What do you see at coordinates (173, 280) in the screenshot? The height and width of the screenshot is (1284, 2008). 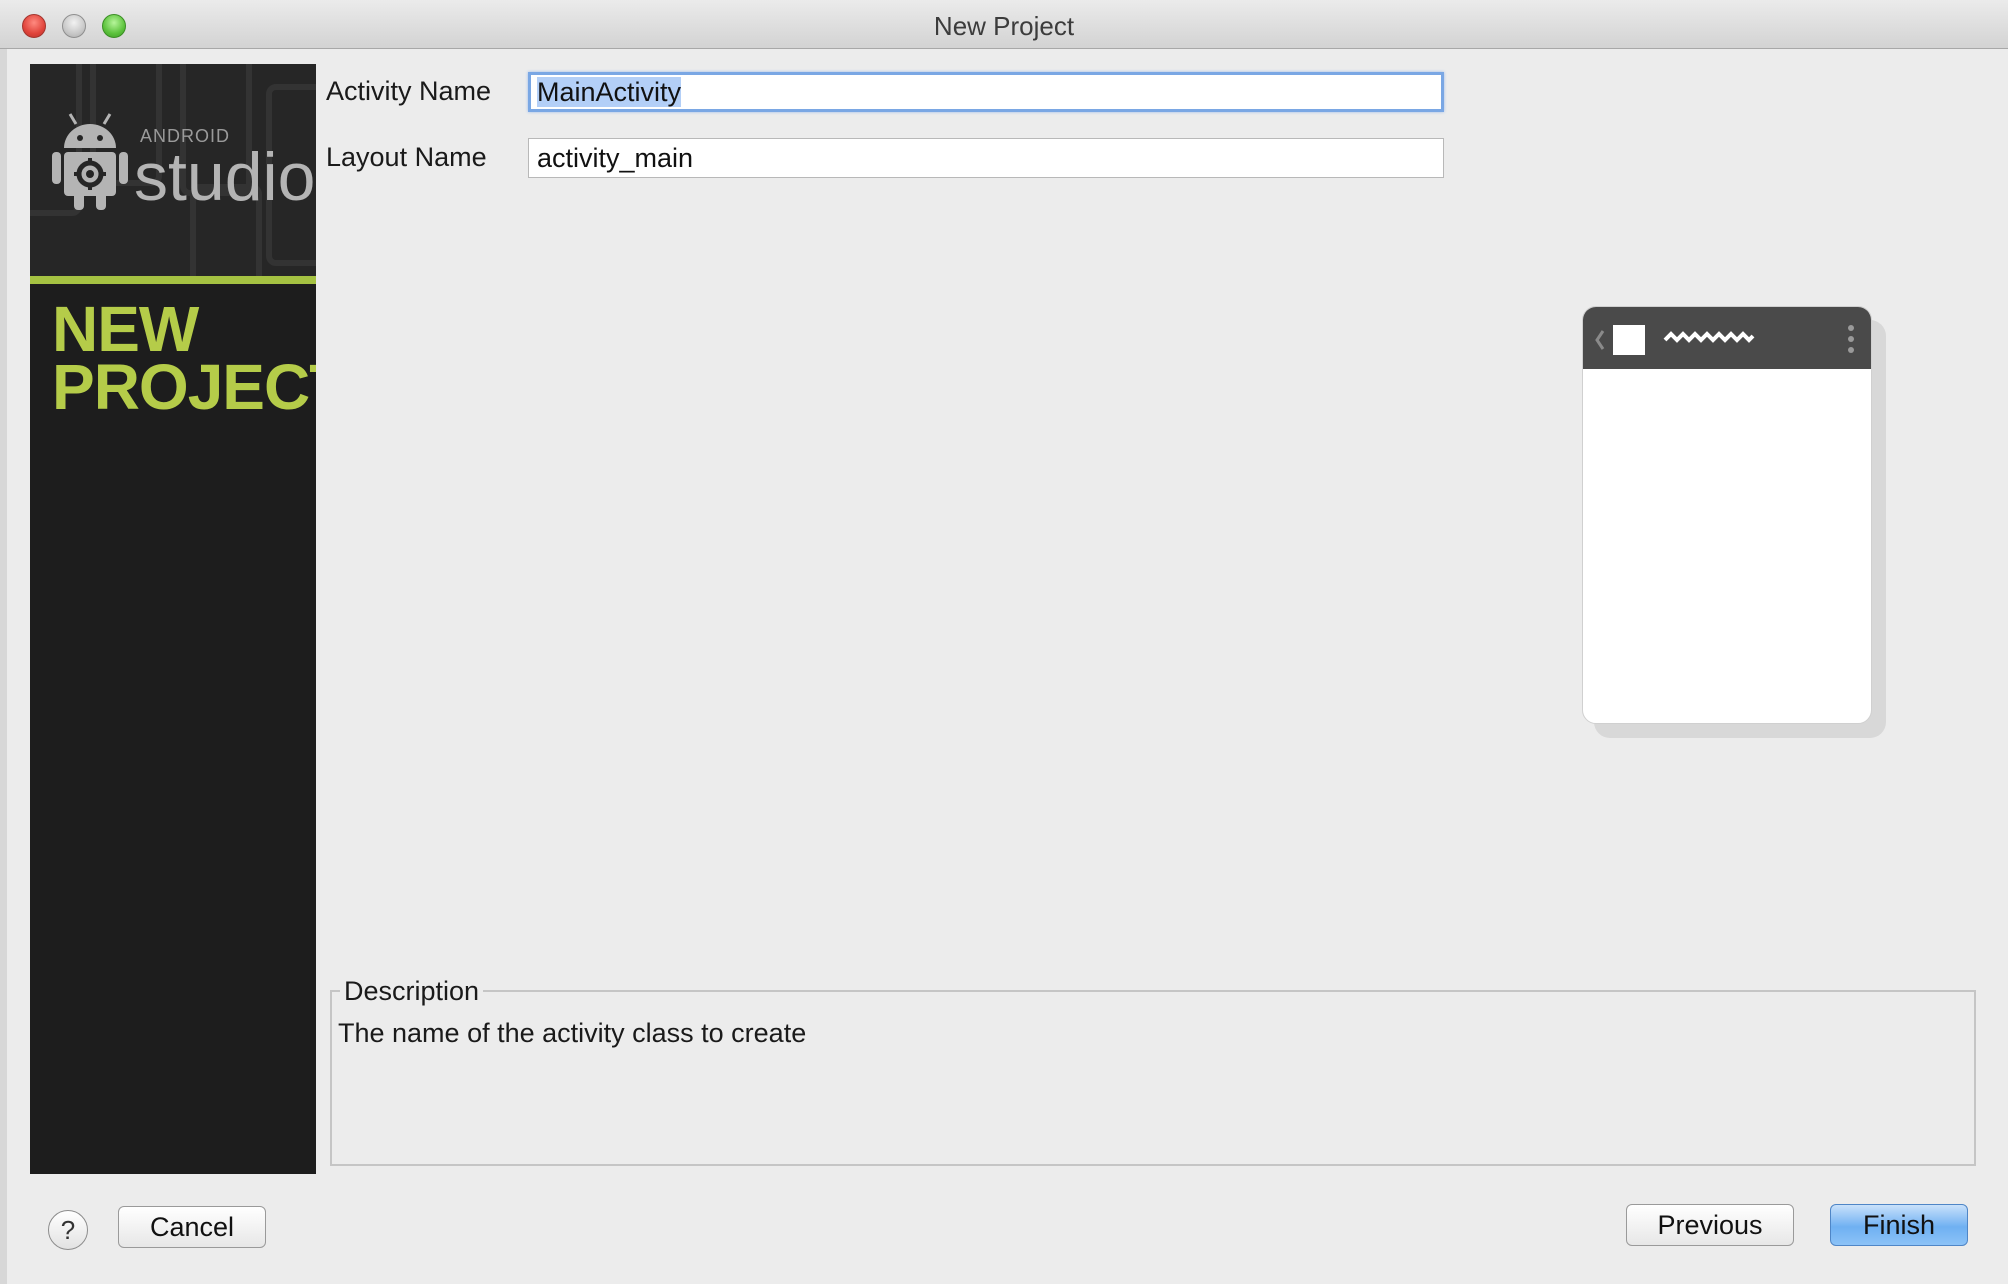 I see `sidebar-accent-rule` at bounding box center [173, 280].